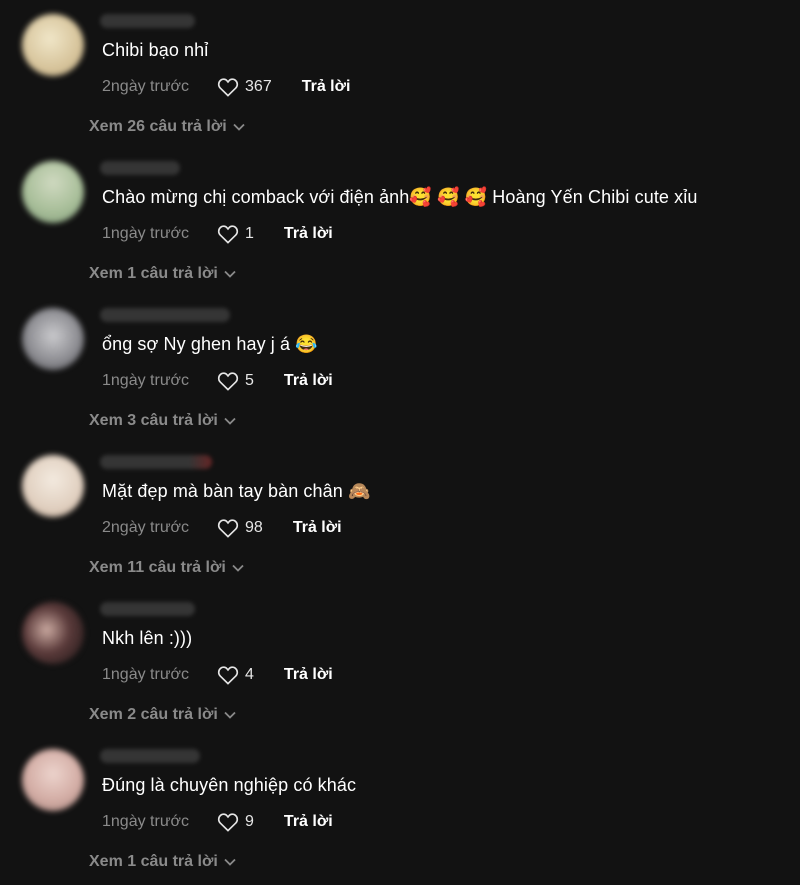 This screenshot has width=800, height=885. I want to click on comment-meta: 1ngày trước 4 Trả lời, so click(217, 675).